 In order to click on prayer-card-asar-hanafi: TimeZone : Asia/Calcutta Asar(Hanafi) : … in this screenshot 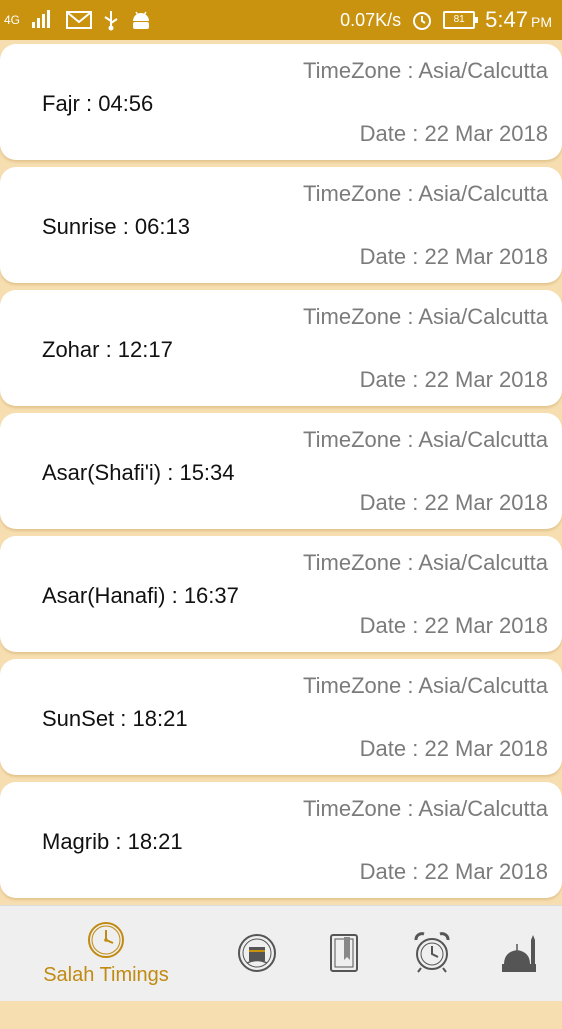, I will do `click(281, 594)`.